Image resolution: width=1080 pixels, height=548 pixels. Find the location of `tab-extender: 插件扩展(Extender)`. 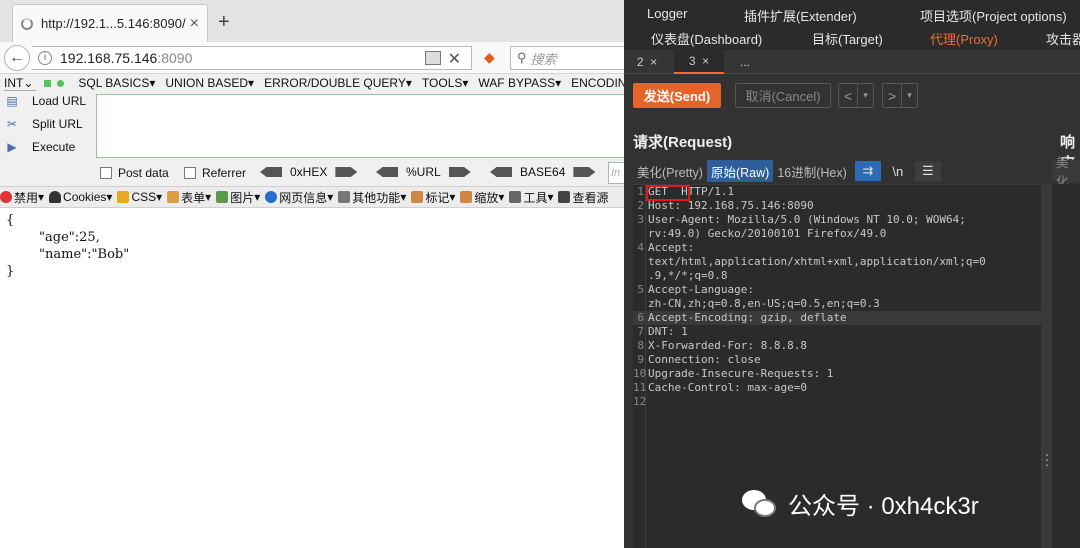

tab-extender: 插件扩展(Extender) is located at coordinates (800, 15).